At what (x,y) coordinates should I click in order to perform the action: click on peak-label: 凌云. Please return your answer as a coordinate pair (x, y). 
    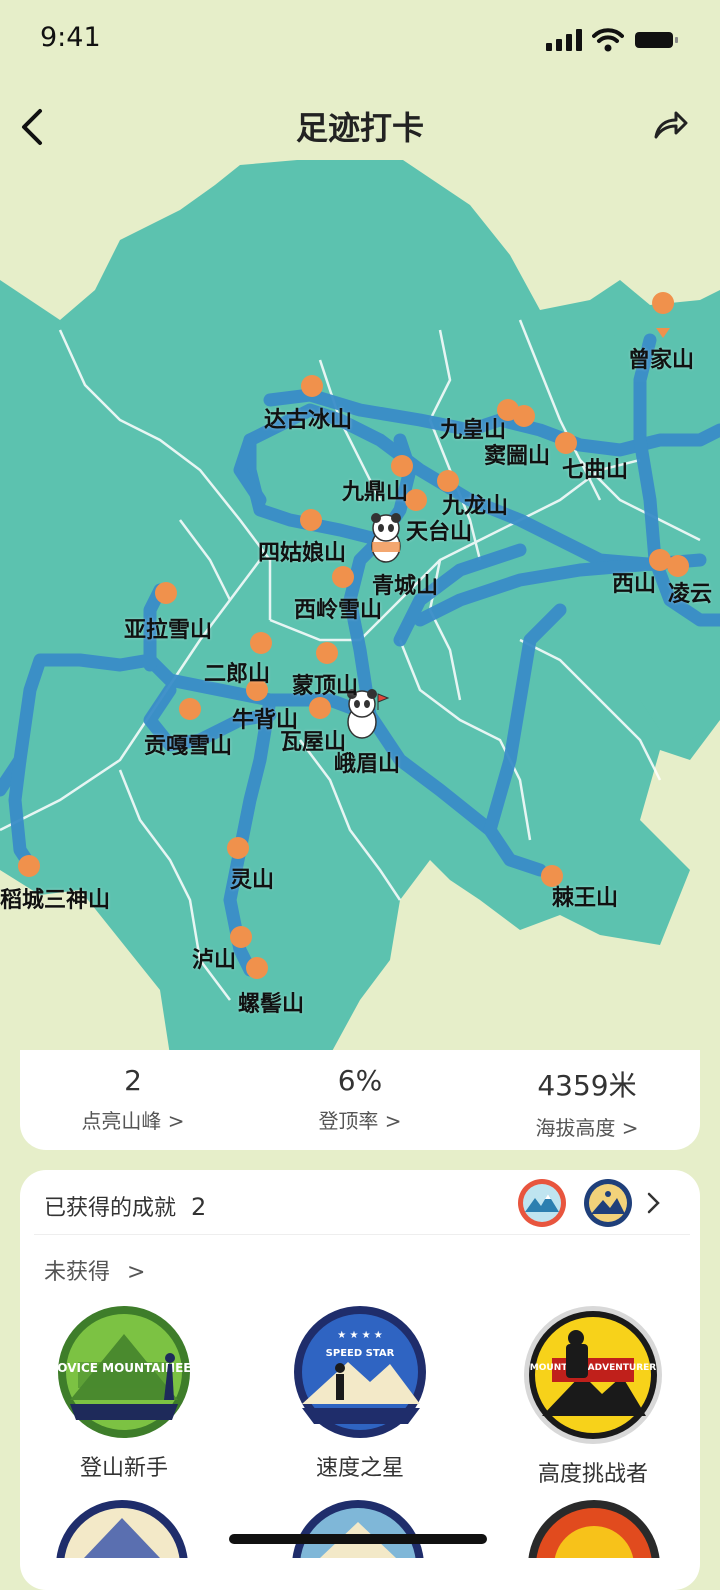
    Looking at the image, I should click on (690, 592).